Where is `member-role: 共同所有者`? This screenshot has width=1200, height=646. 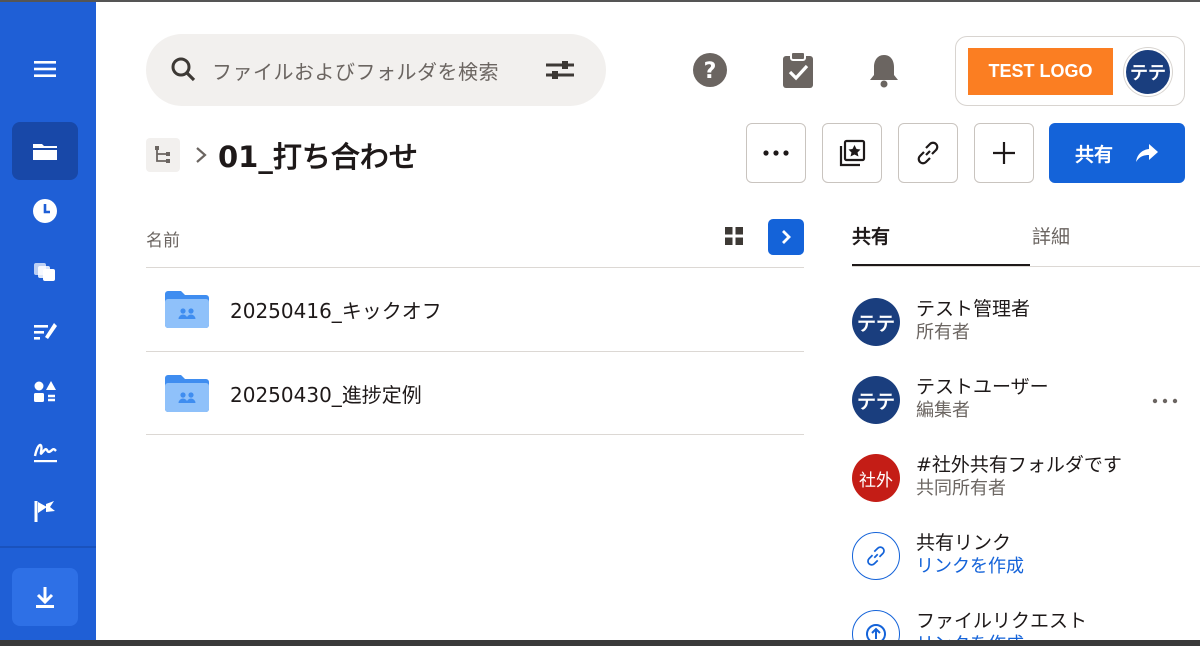 member-role: 共同所有者 is located at coordinates (961, 488).